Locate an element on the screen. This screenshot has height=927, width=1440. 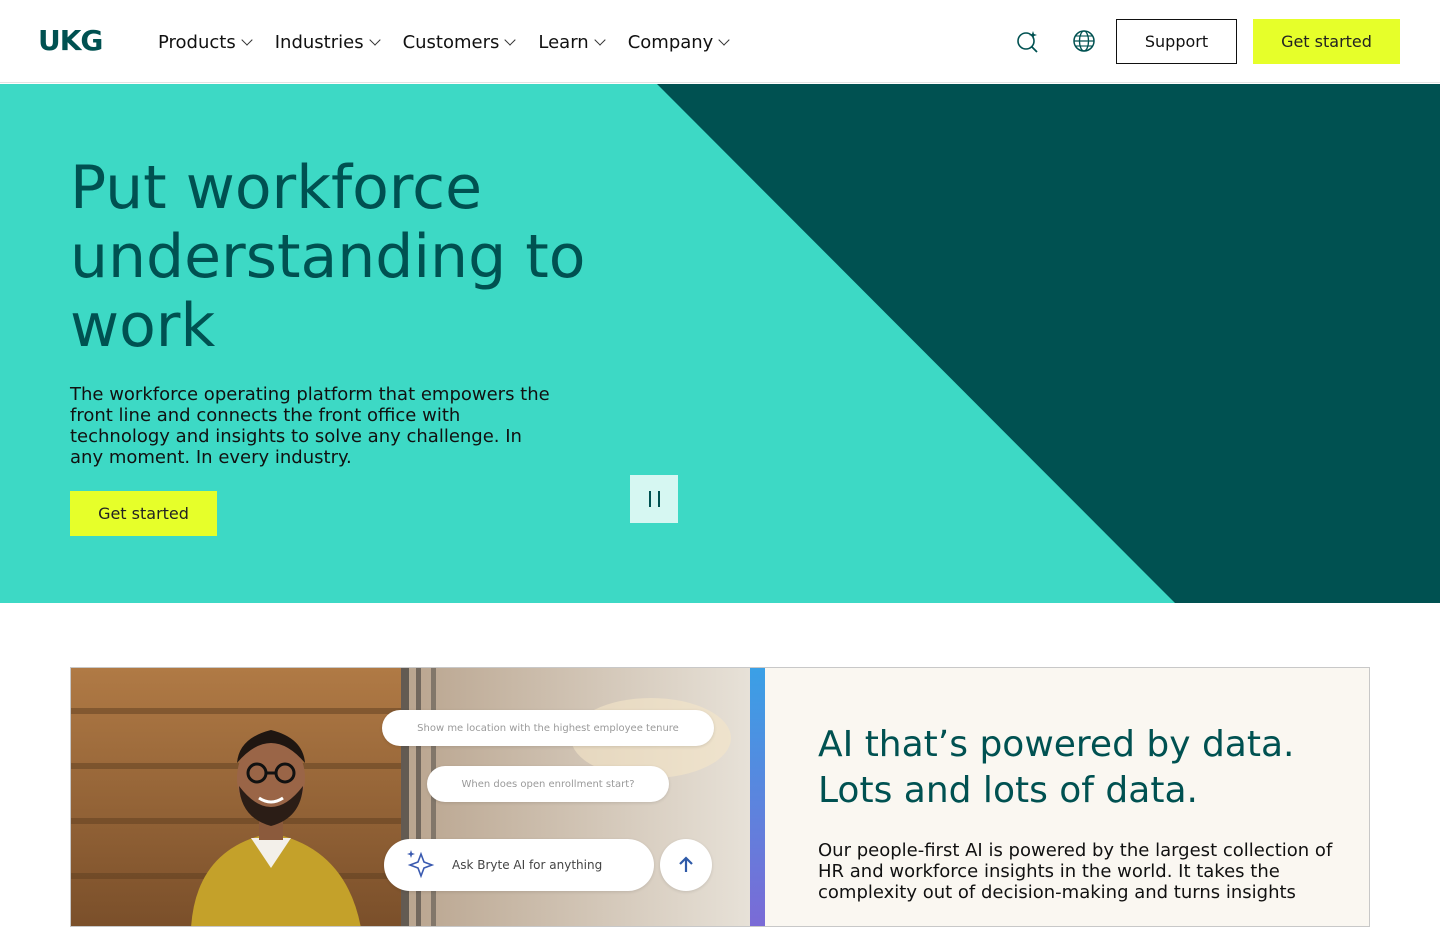
nav-company-label: Company is located at coordinates (670, 42).